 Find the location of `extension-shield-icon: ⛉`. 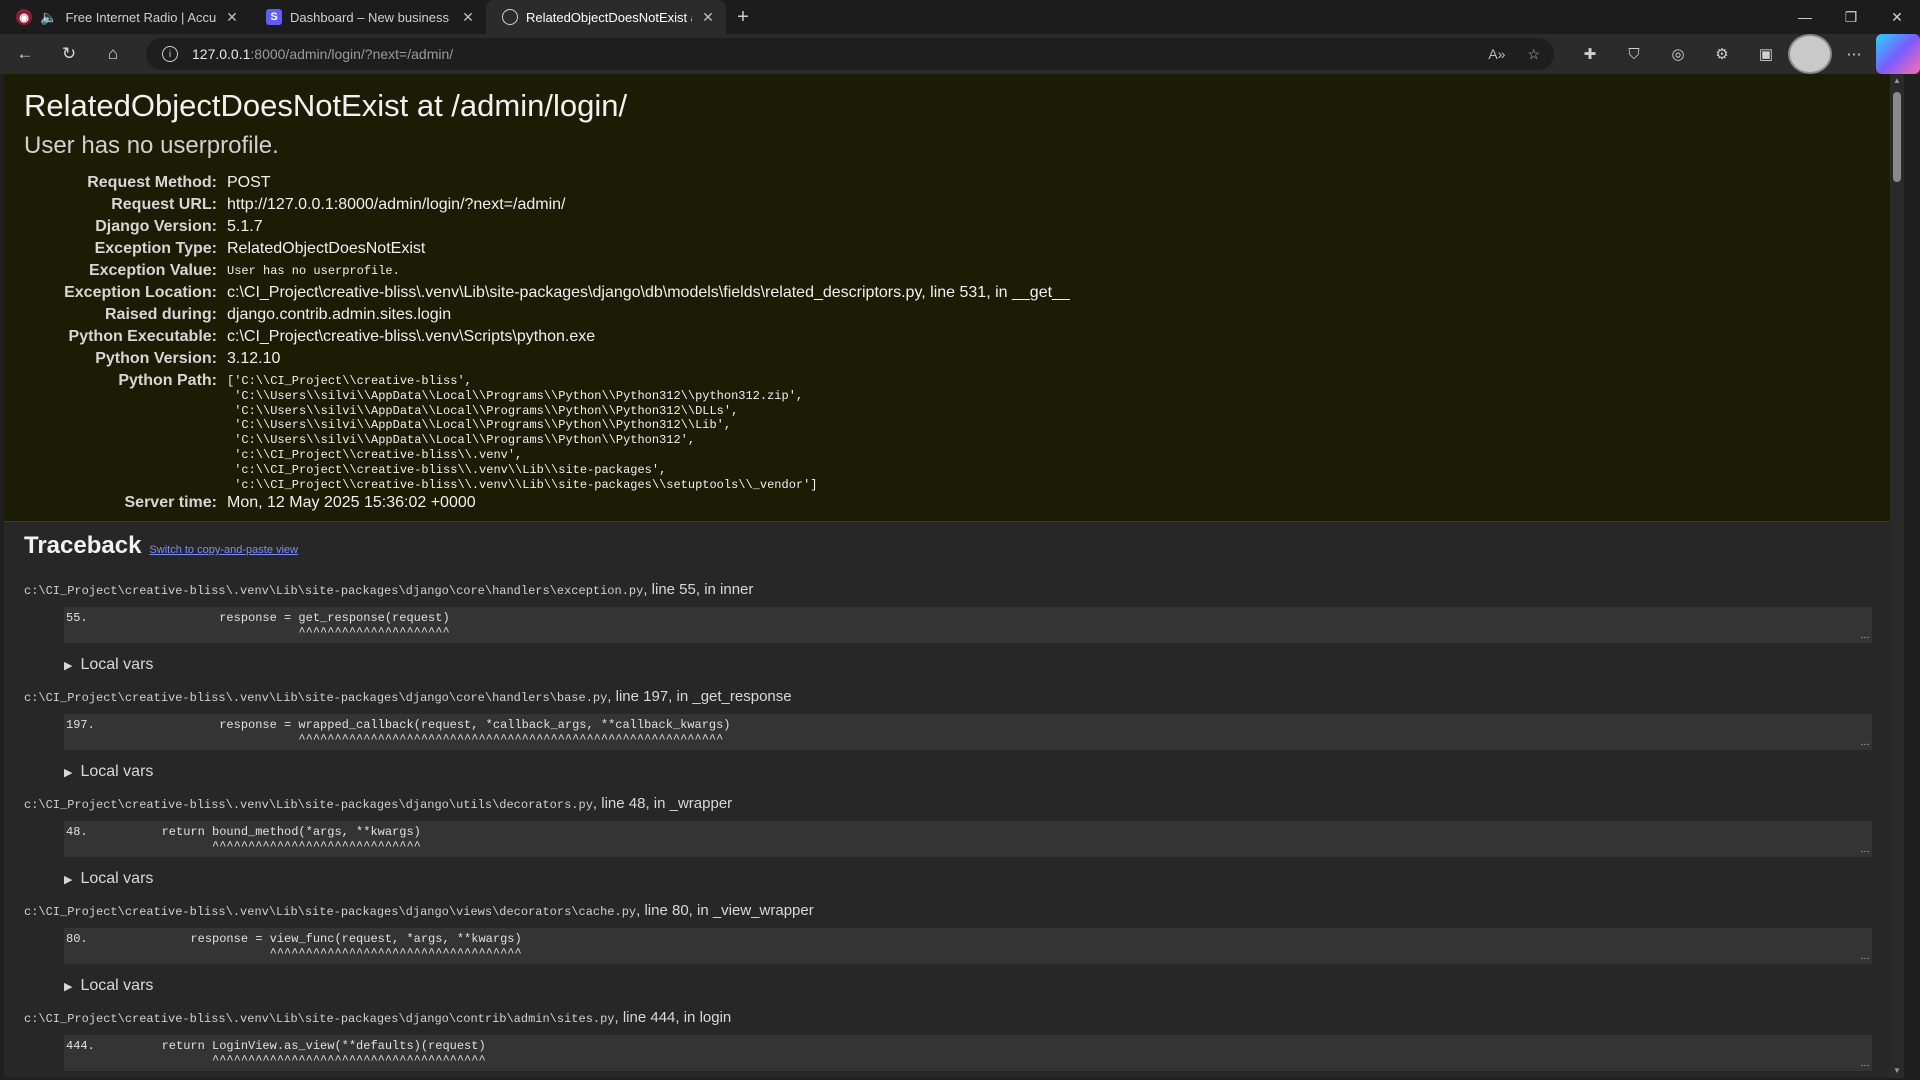

extension-shield-icon: ⛉ is located at coordinates (1634, 54).